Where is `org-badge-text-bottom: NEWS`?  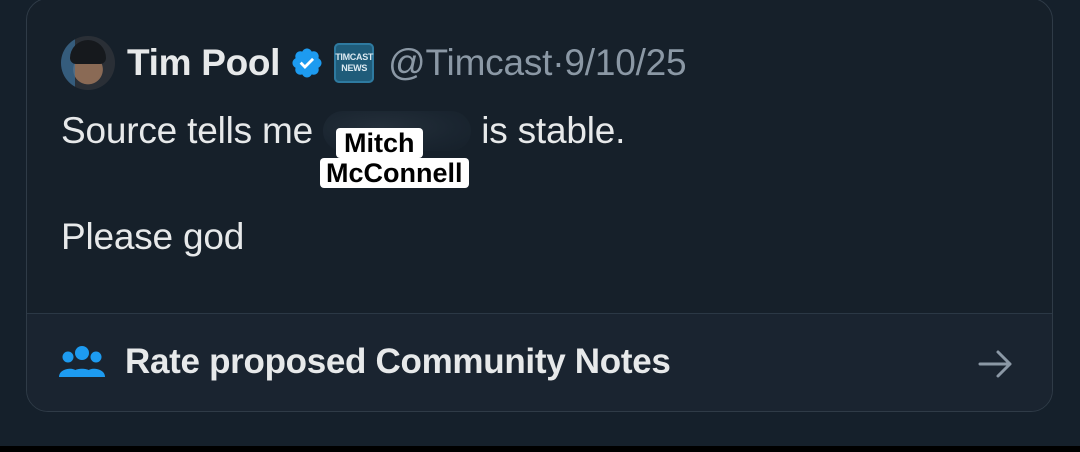
org-badge-text-bottom: NEWS is located at coordinates (354, 68).